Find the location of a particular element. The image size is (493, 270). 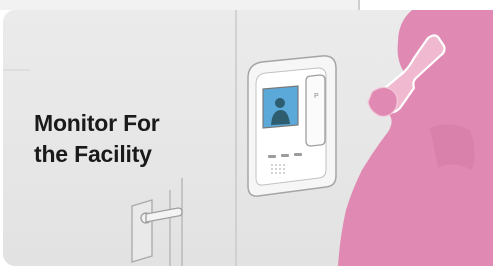

monitor-handset: P is located at coordinates (315, 110).